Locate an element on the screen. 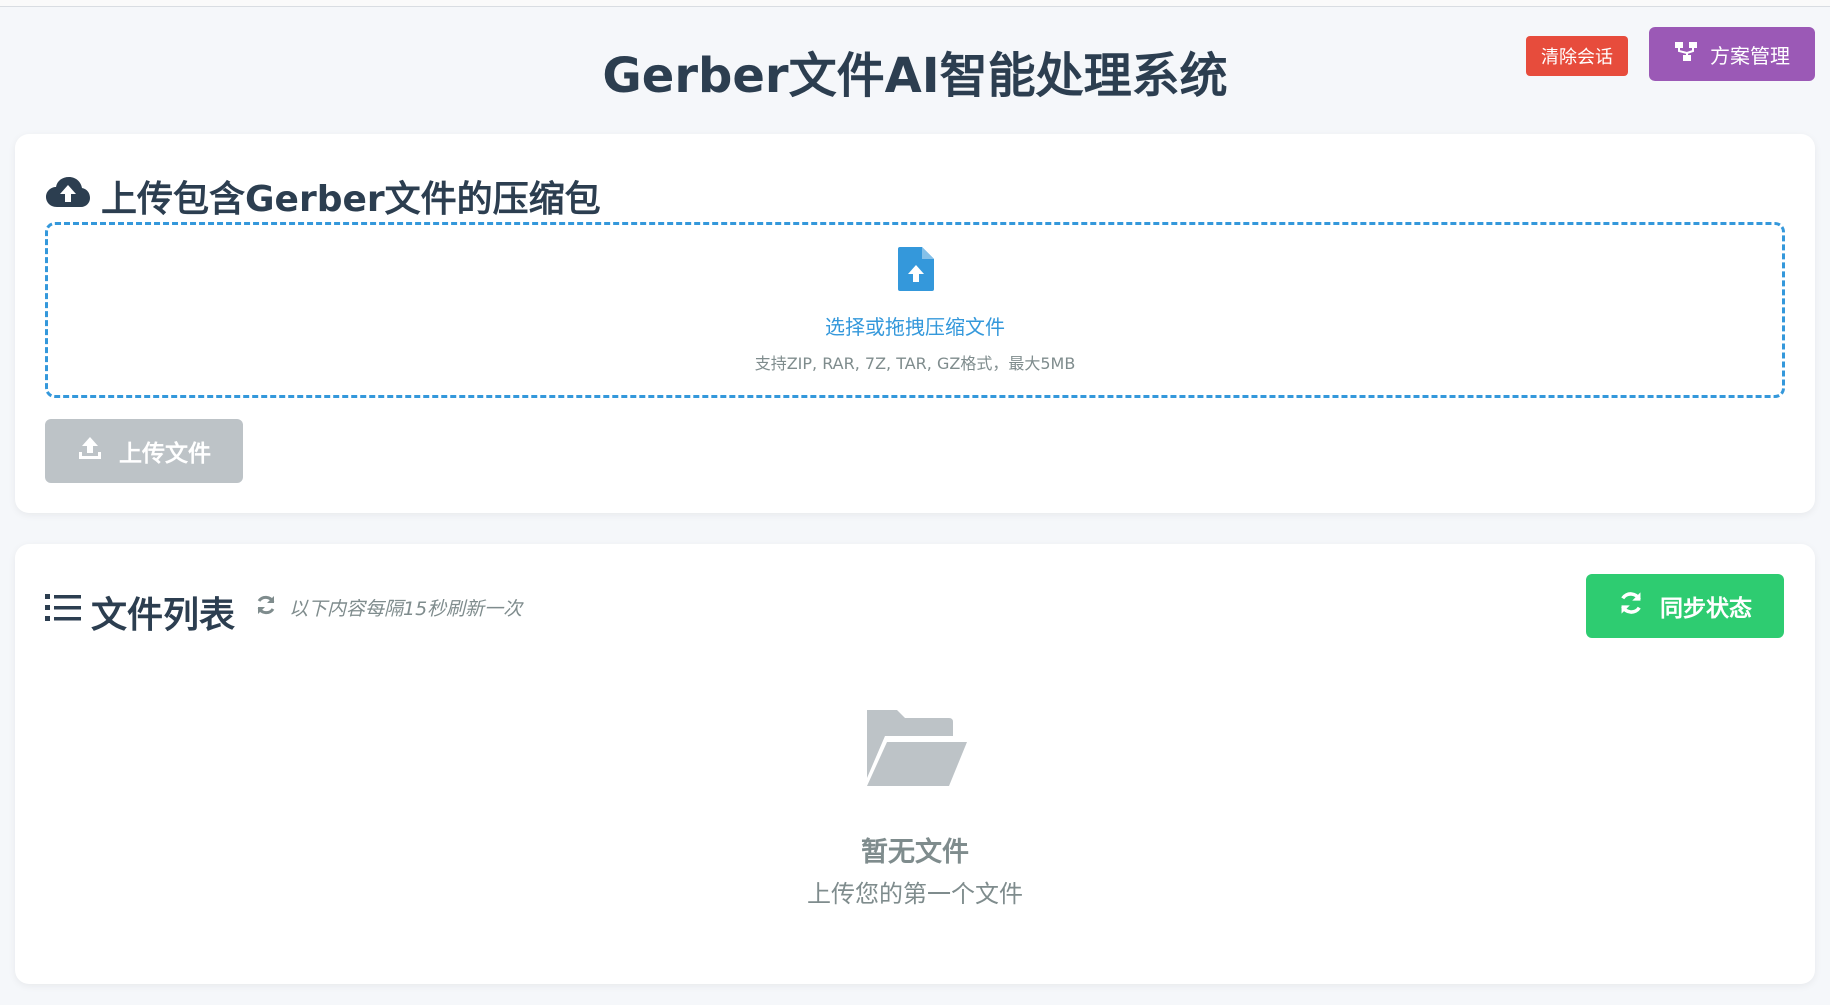  dropzone-label: 选择或拖拽压缩文件 is located at coordinates (915, 327).